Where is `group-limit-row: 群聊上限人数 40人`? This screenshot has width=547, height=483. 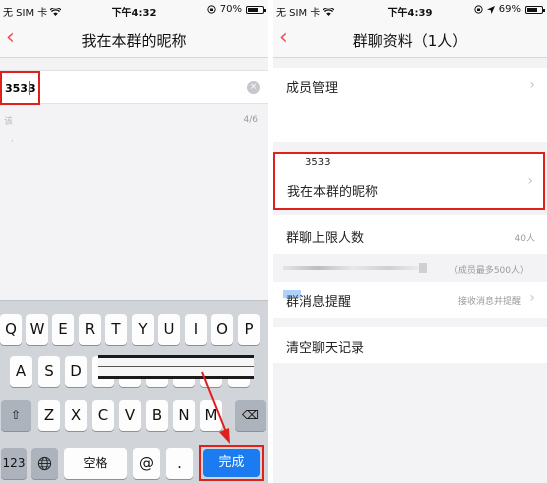 group-limit-row: 群聊上限人数 40人 is located at coordinates (410, 235).